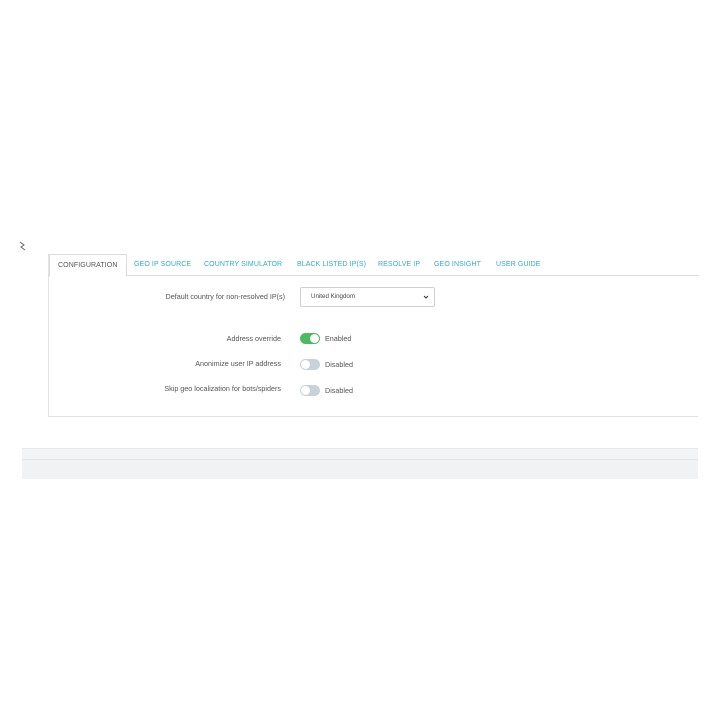 This screenshot has width=720, height=720. I want to click on skip-geo-bots-toggle, so click(310, 390).